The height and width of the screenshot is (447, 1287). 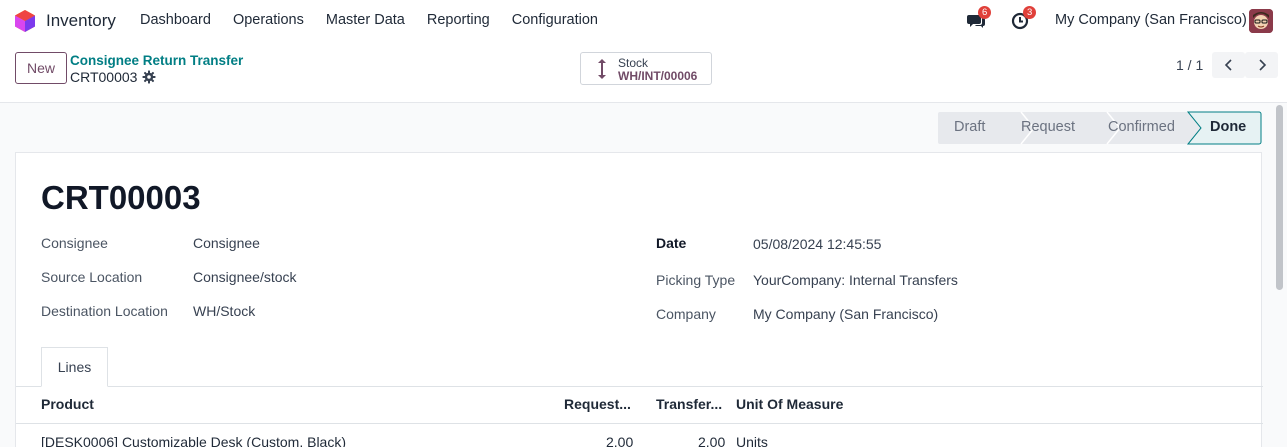 I want to click on status-stage-confirmed: Confirmed, so click(x=1141, y=127).